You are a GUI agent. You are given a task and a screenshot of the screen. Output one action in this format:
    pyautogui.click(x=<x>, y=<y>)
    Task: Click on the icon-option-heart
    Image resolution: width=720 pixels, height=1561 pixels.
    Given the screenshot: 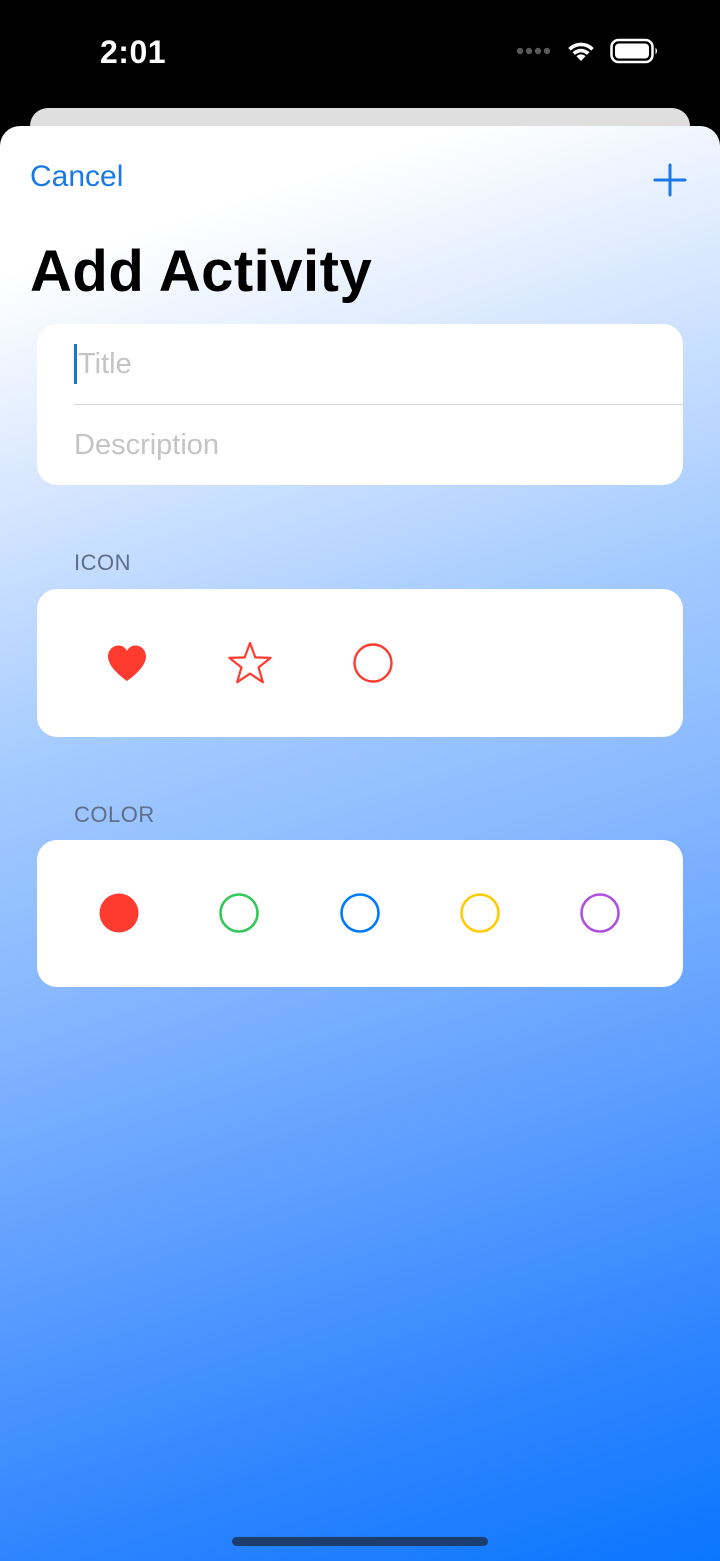 What is the action you would take?
    pyautogui.click(x=127, y=663)
    